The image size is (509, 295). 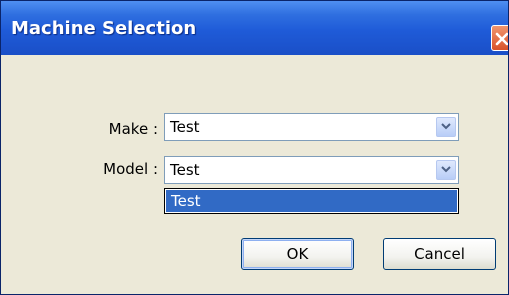 I want to click on dialog-title: Machine Selection, so click(x=104, y=28).